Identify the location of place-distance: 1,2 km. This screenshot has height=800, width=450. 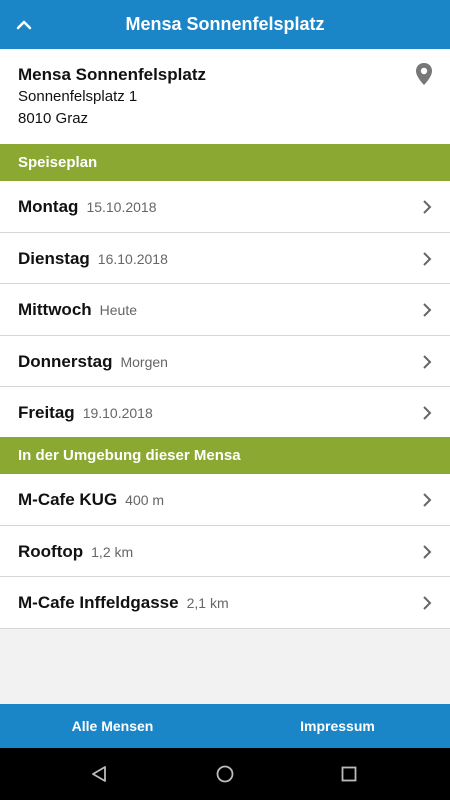
(112, 551).